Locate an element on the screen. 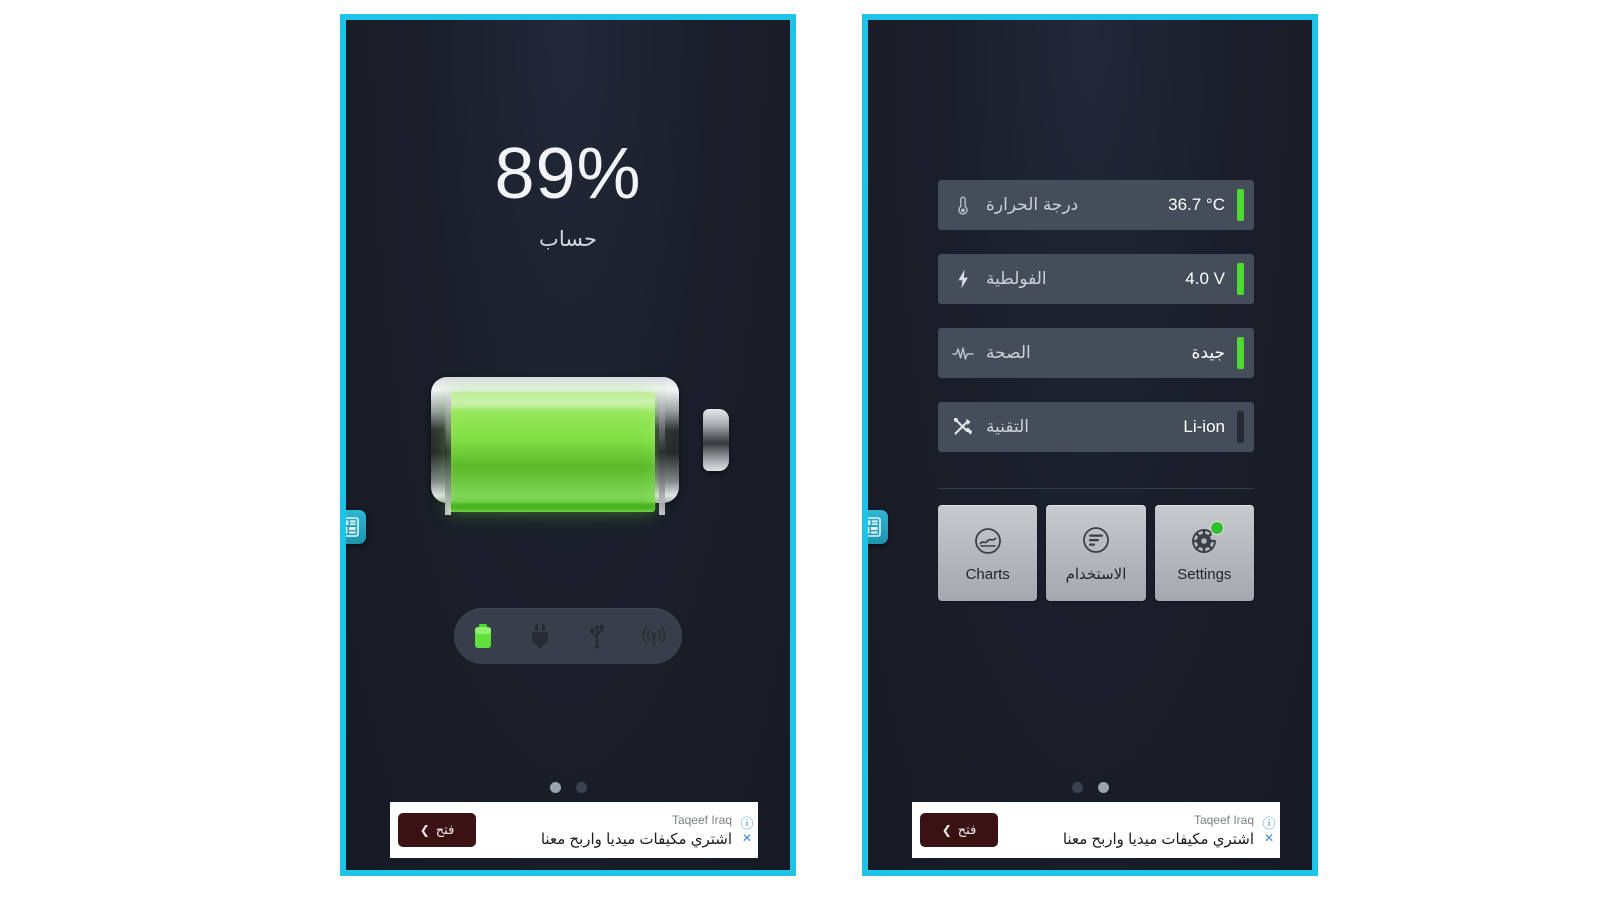 This screenshot has width=1600, height=900. table-row: الفولطية 4.0 V is located at coordinates (1096, 279).